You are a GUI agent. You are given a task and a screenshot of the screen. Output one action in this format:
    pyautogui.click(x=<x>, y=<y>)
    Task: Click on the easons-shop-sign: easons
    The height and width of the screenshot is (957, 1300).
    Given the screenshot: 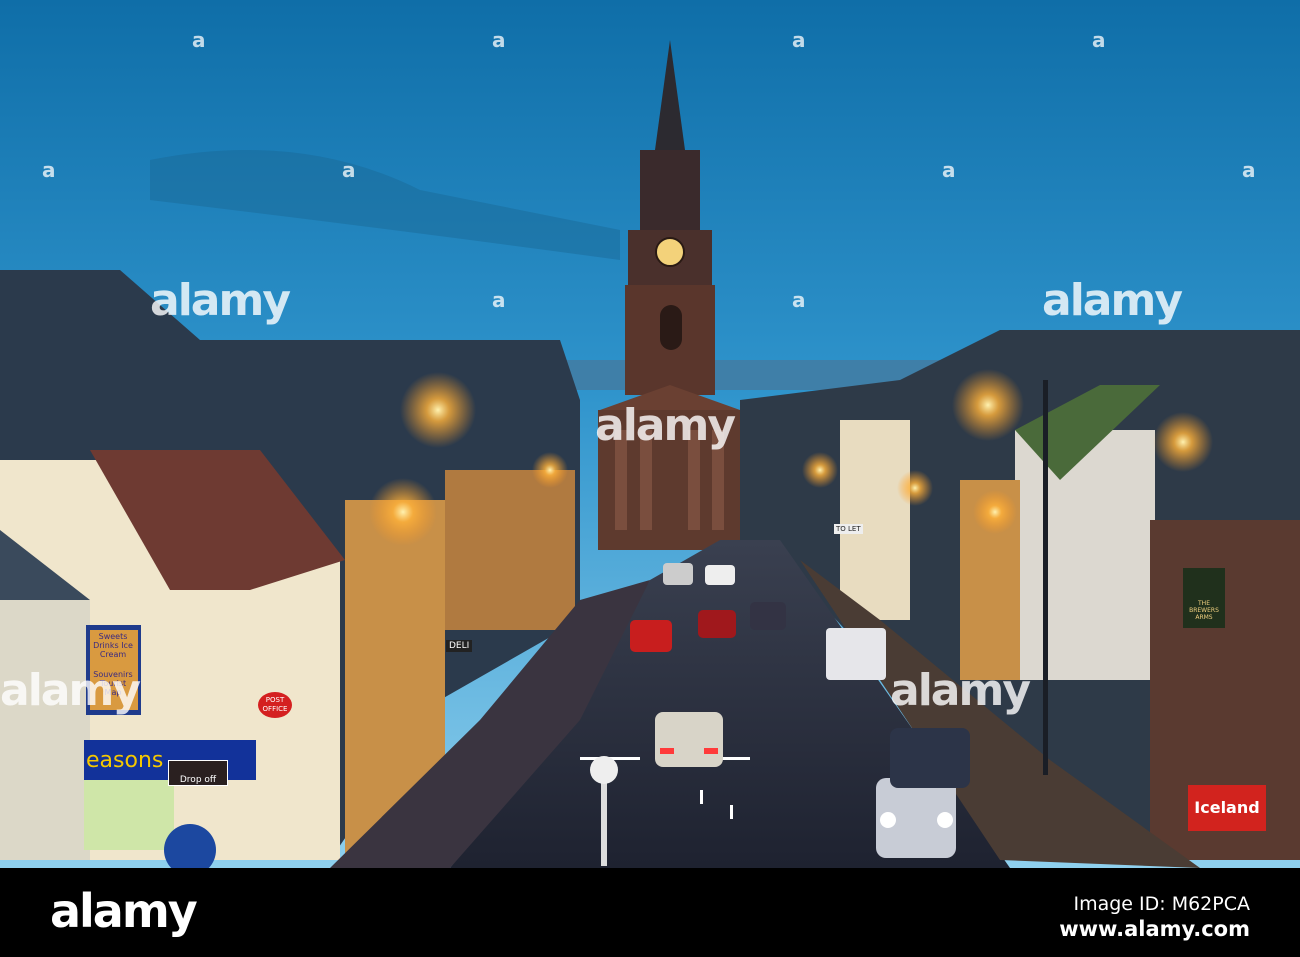 What is the action you would take?
    pyautogui.click(x=125, y=760)
    